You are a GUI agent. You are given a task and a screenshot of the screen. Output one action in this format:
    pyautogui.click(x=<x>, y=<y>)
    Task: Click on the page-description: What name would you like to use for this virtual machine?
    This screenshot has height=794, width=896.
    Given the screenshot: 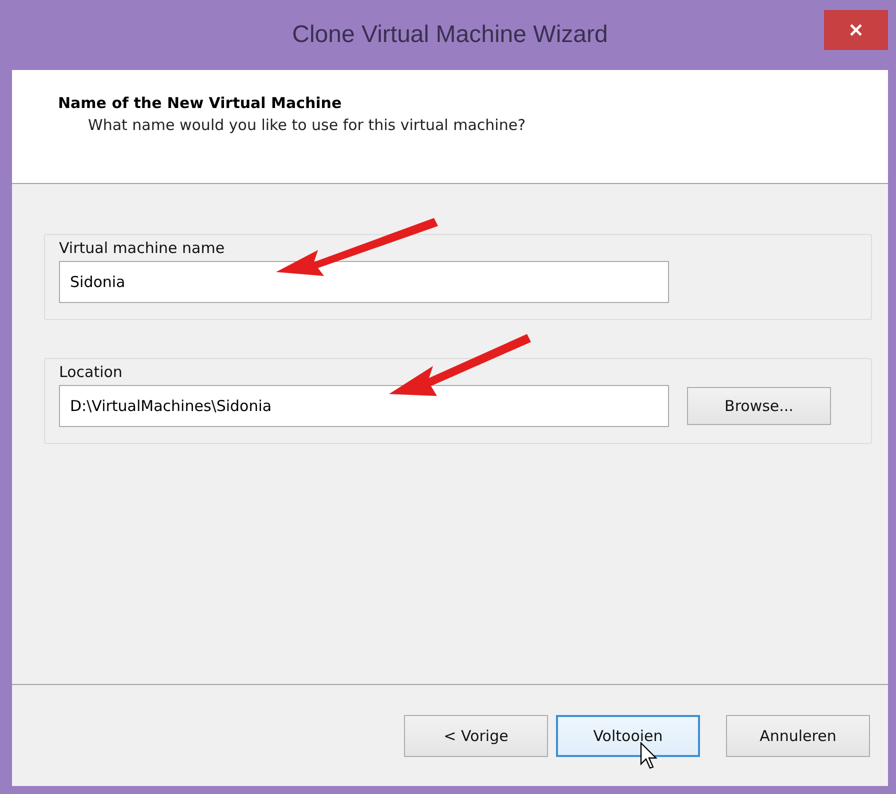 What is the action you would take?
    pyautogui.click(x=307, y=125)
    